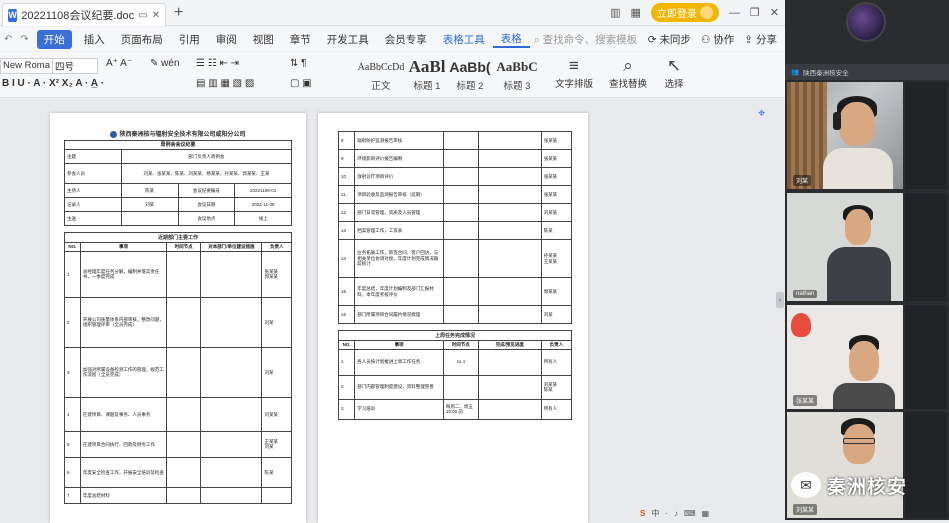  Describe the element at coordinates (517, 76) in the screenshot. I see `style-heading3: AaBbC 标题 3` at that location.